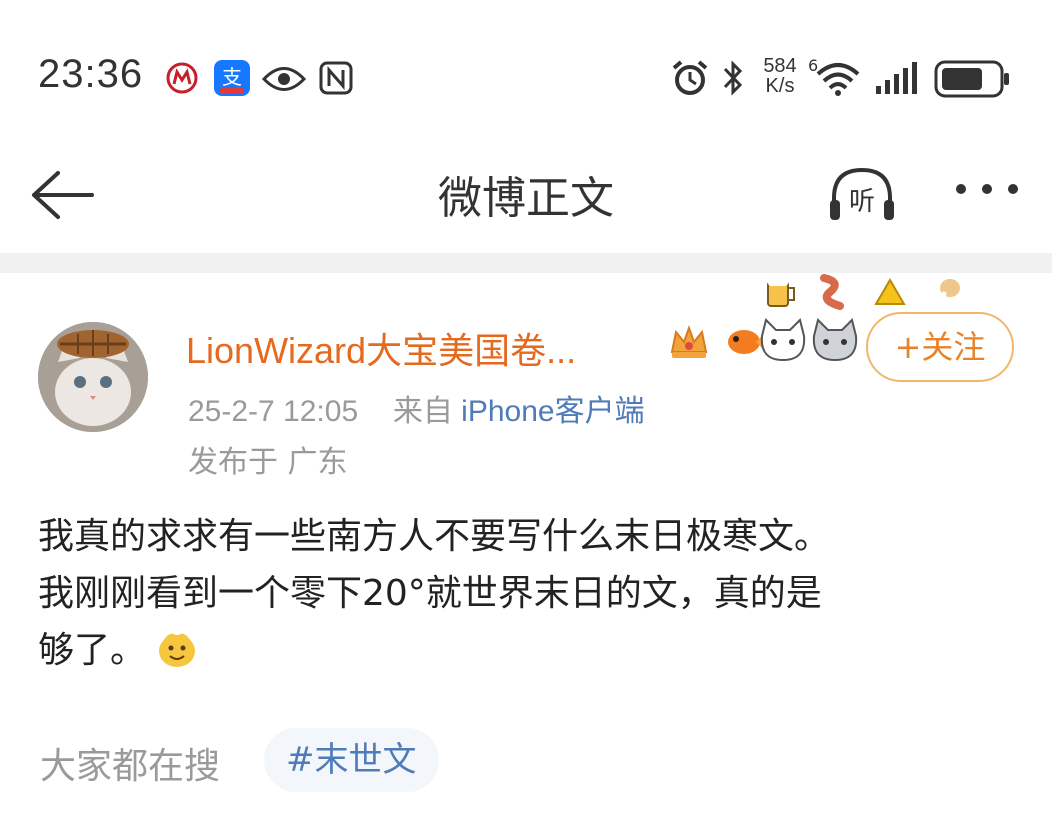 Image resolution: width=1052 pixels, height=818 pixels. I want to click on section-divider, so click(526, 263).